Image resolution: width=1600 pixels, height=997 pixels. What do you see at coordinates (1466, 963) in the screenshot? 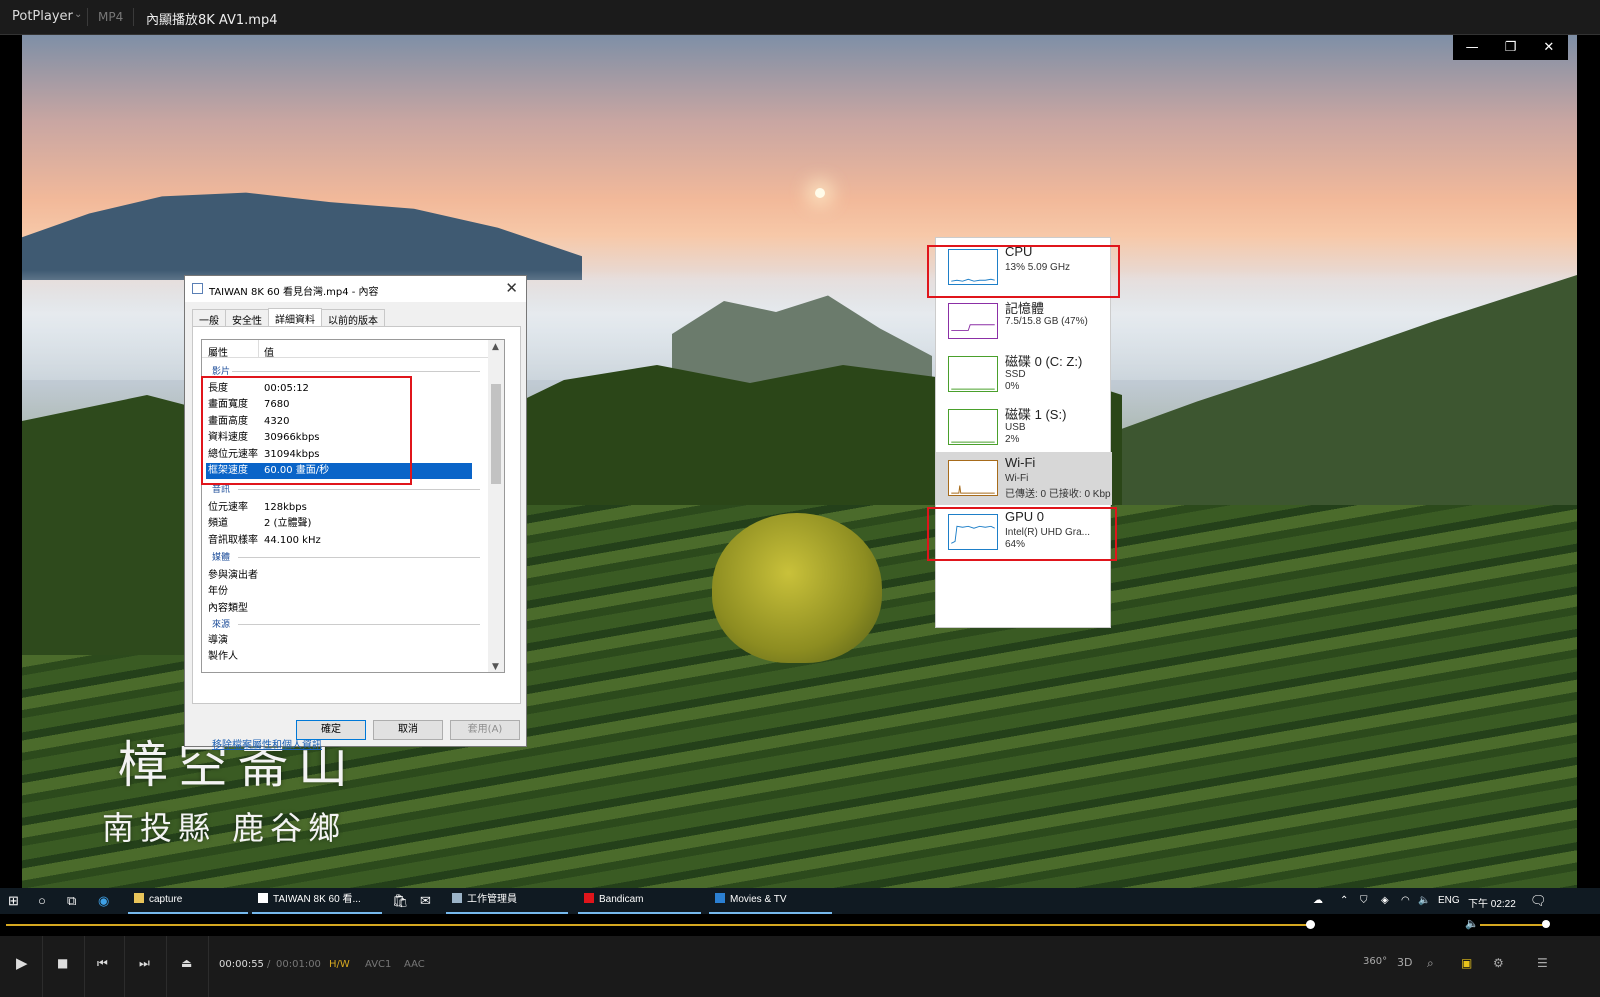
I see `subtitle-icon: ▣` at bounding box center [1466, 963].